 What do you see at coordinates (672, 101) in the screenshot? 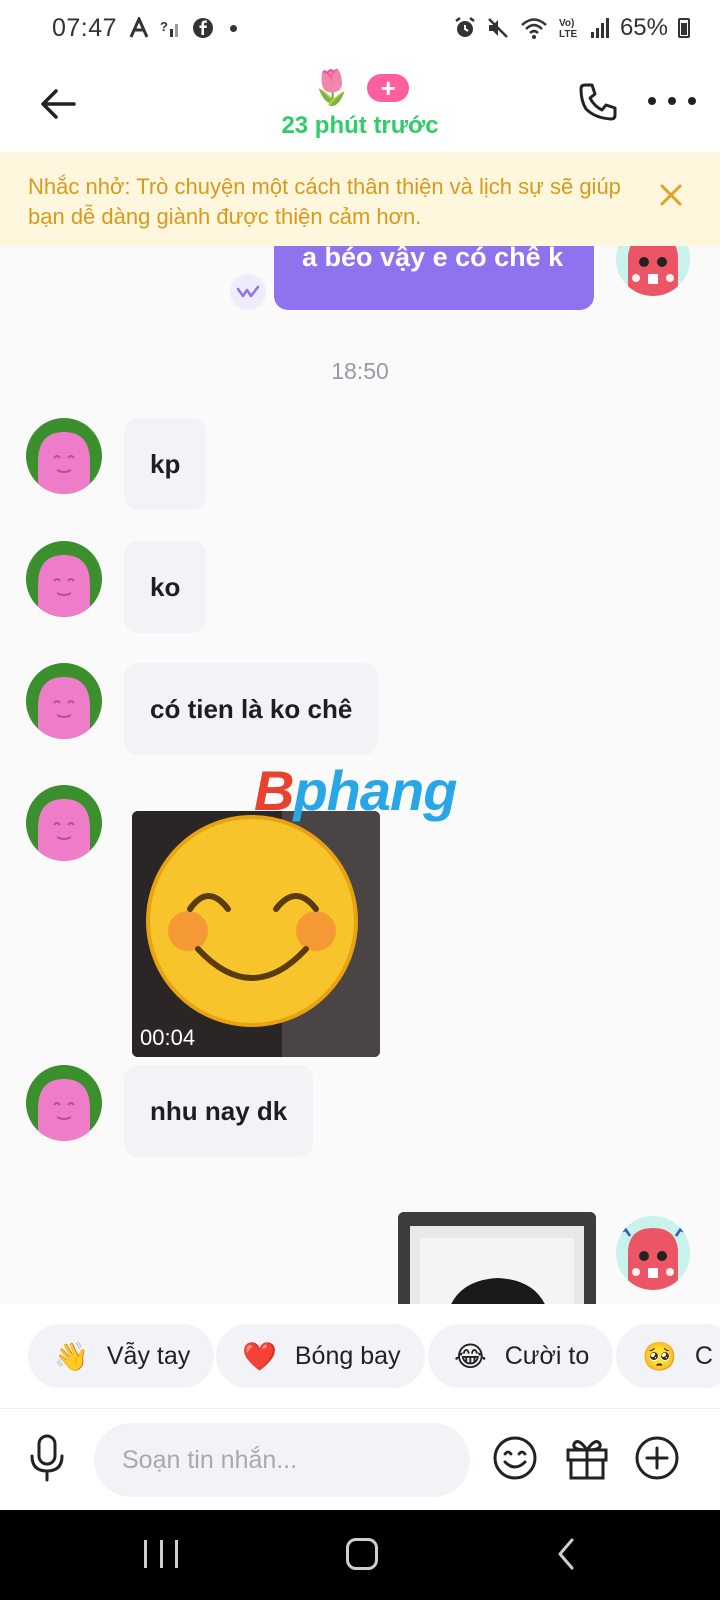
I see `more-options-icon` at bounding box center [672, 101].